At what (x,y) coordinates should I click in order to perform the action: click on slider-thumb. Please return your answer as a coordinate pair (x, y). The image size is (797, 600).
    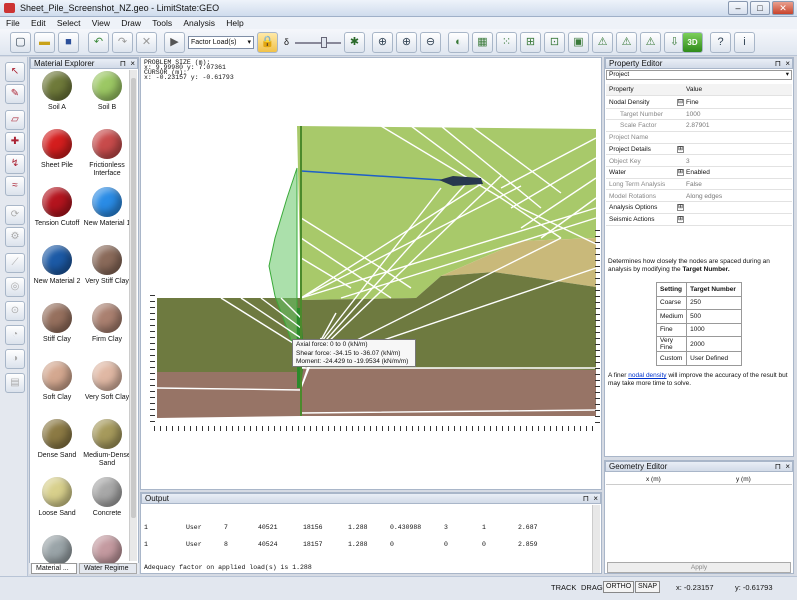
    Looking at the image, I should click on (324, 42).